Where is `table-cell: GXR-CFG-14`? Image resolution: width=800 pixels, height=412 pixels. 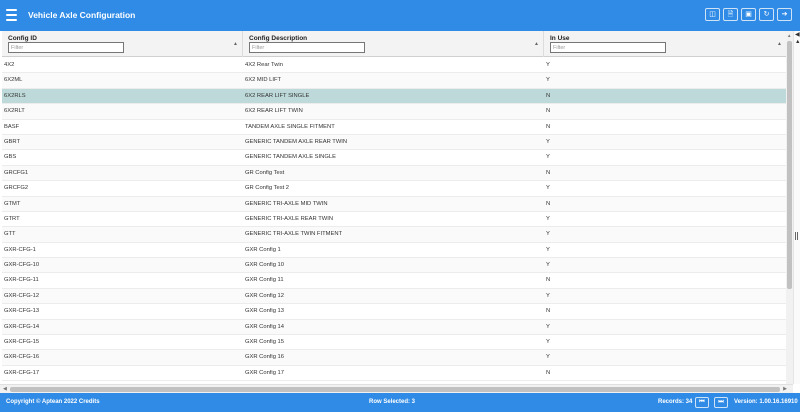
table-cell: GXR-CFG-14 is located at coordinates (22, 326).